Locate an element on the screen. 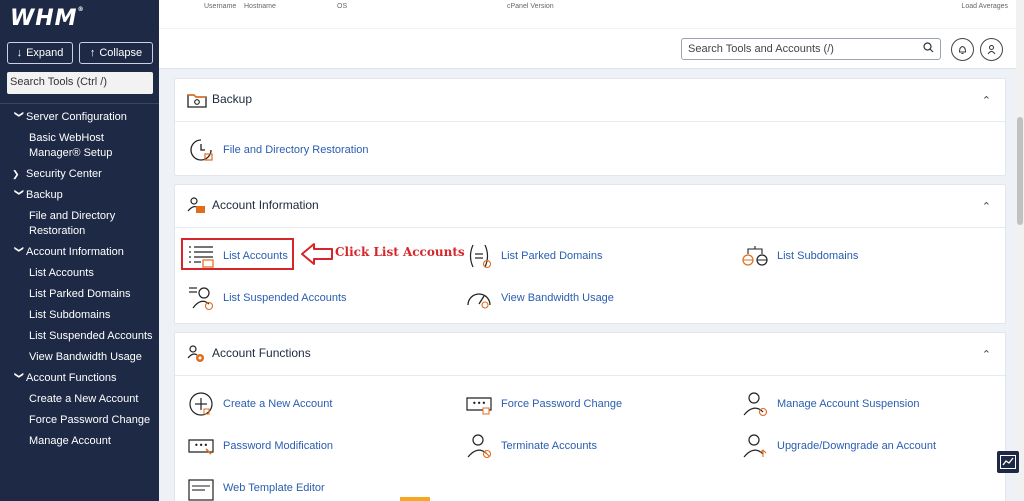 Image resolution: width=1024 pixels, height=501 pixels. terminate-account-icon is located at coordinates (479, 446).